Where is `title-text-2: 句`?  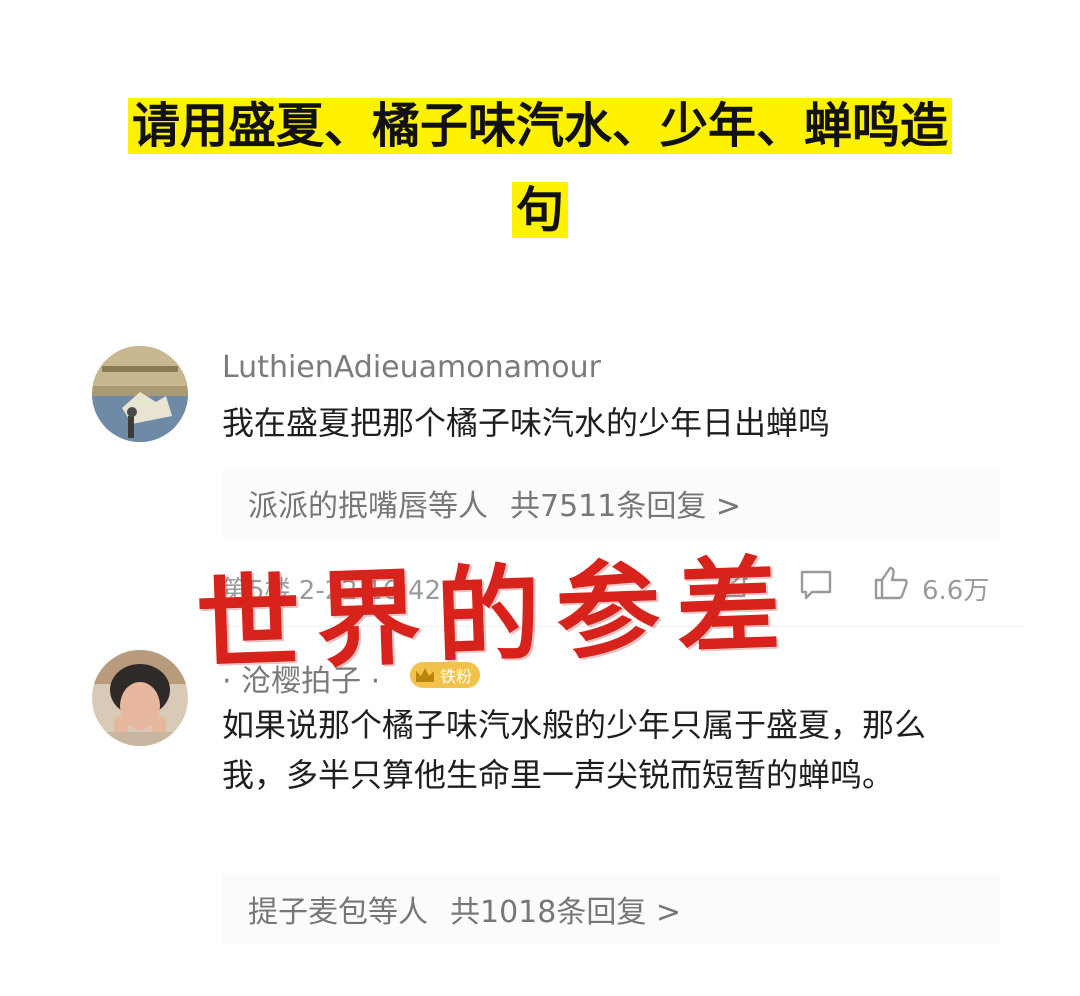 title-text-2: 句 is located at coordinates (539, 210).